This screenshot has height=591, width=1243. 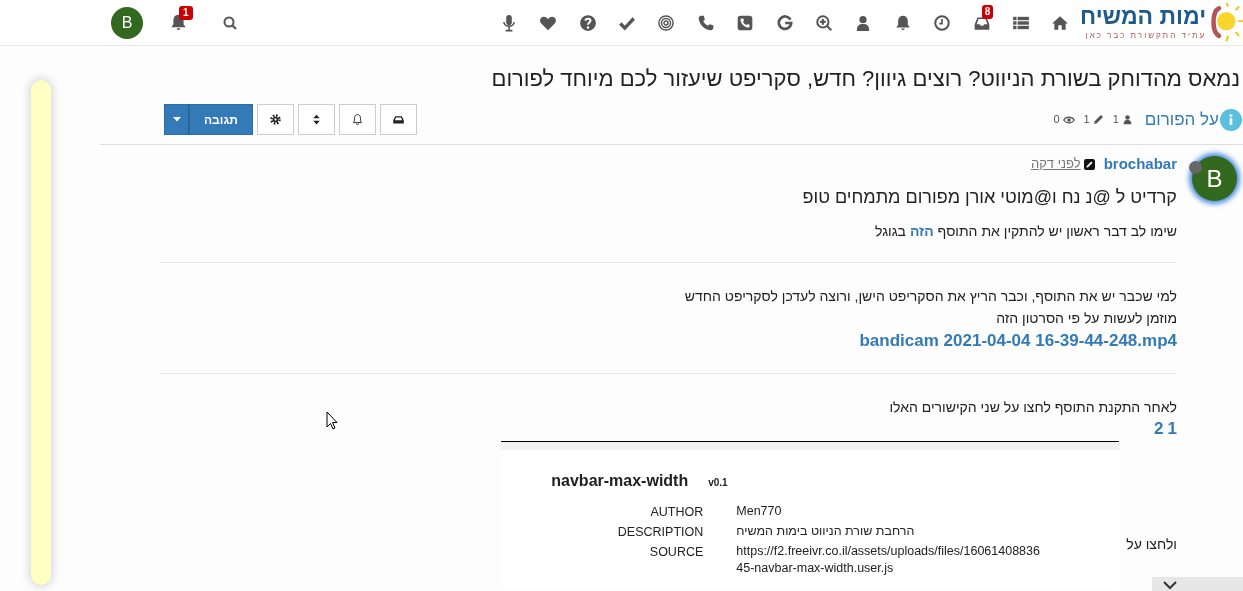 I want to click on field-value: הרחבת שורת הניווט בימות המשיח, so click(x=826, y=531).